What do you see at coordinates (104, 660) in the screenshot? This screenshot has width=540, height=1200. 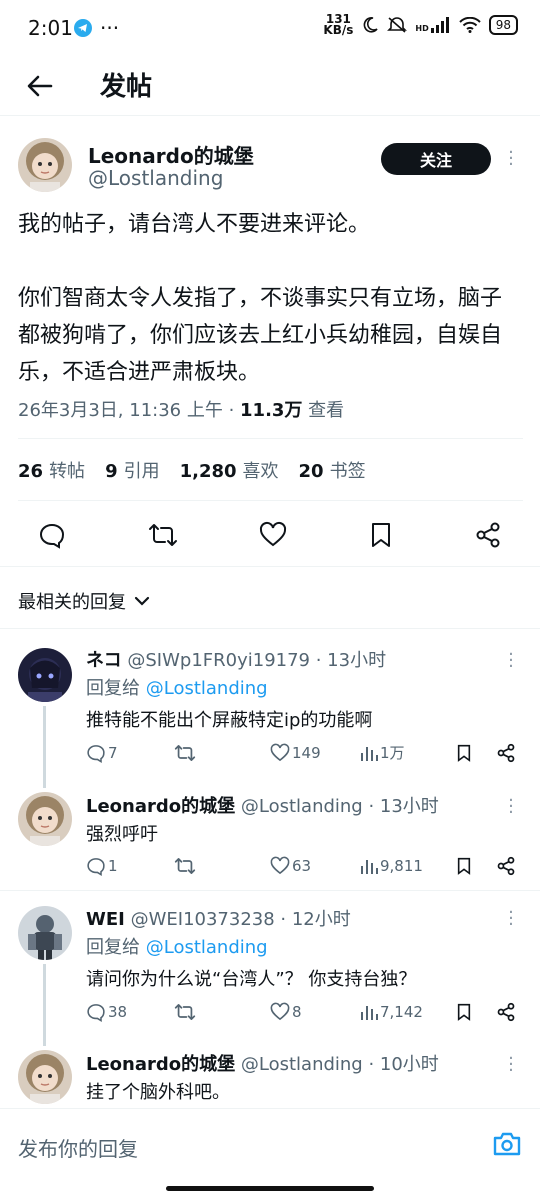 I see `reply-author-name: ネコ` at bounding box center [104, 660].